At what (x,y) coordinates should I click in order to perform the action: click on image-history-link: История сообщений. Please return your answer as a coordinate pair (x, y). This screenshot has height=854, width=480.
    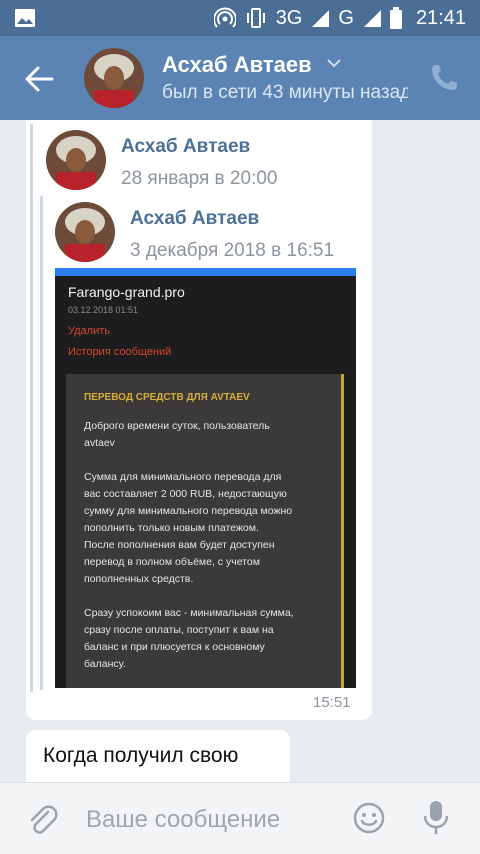
    Looking at the image, I should click on (120, 352).